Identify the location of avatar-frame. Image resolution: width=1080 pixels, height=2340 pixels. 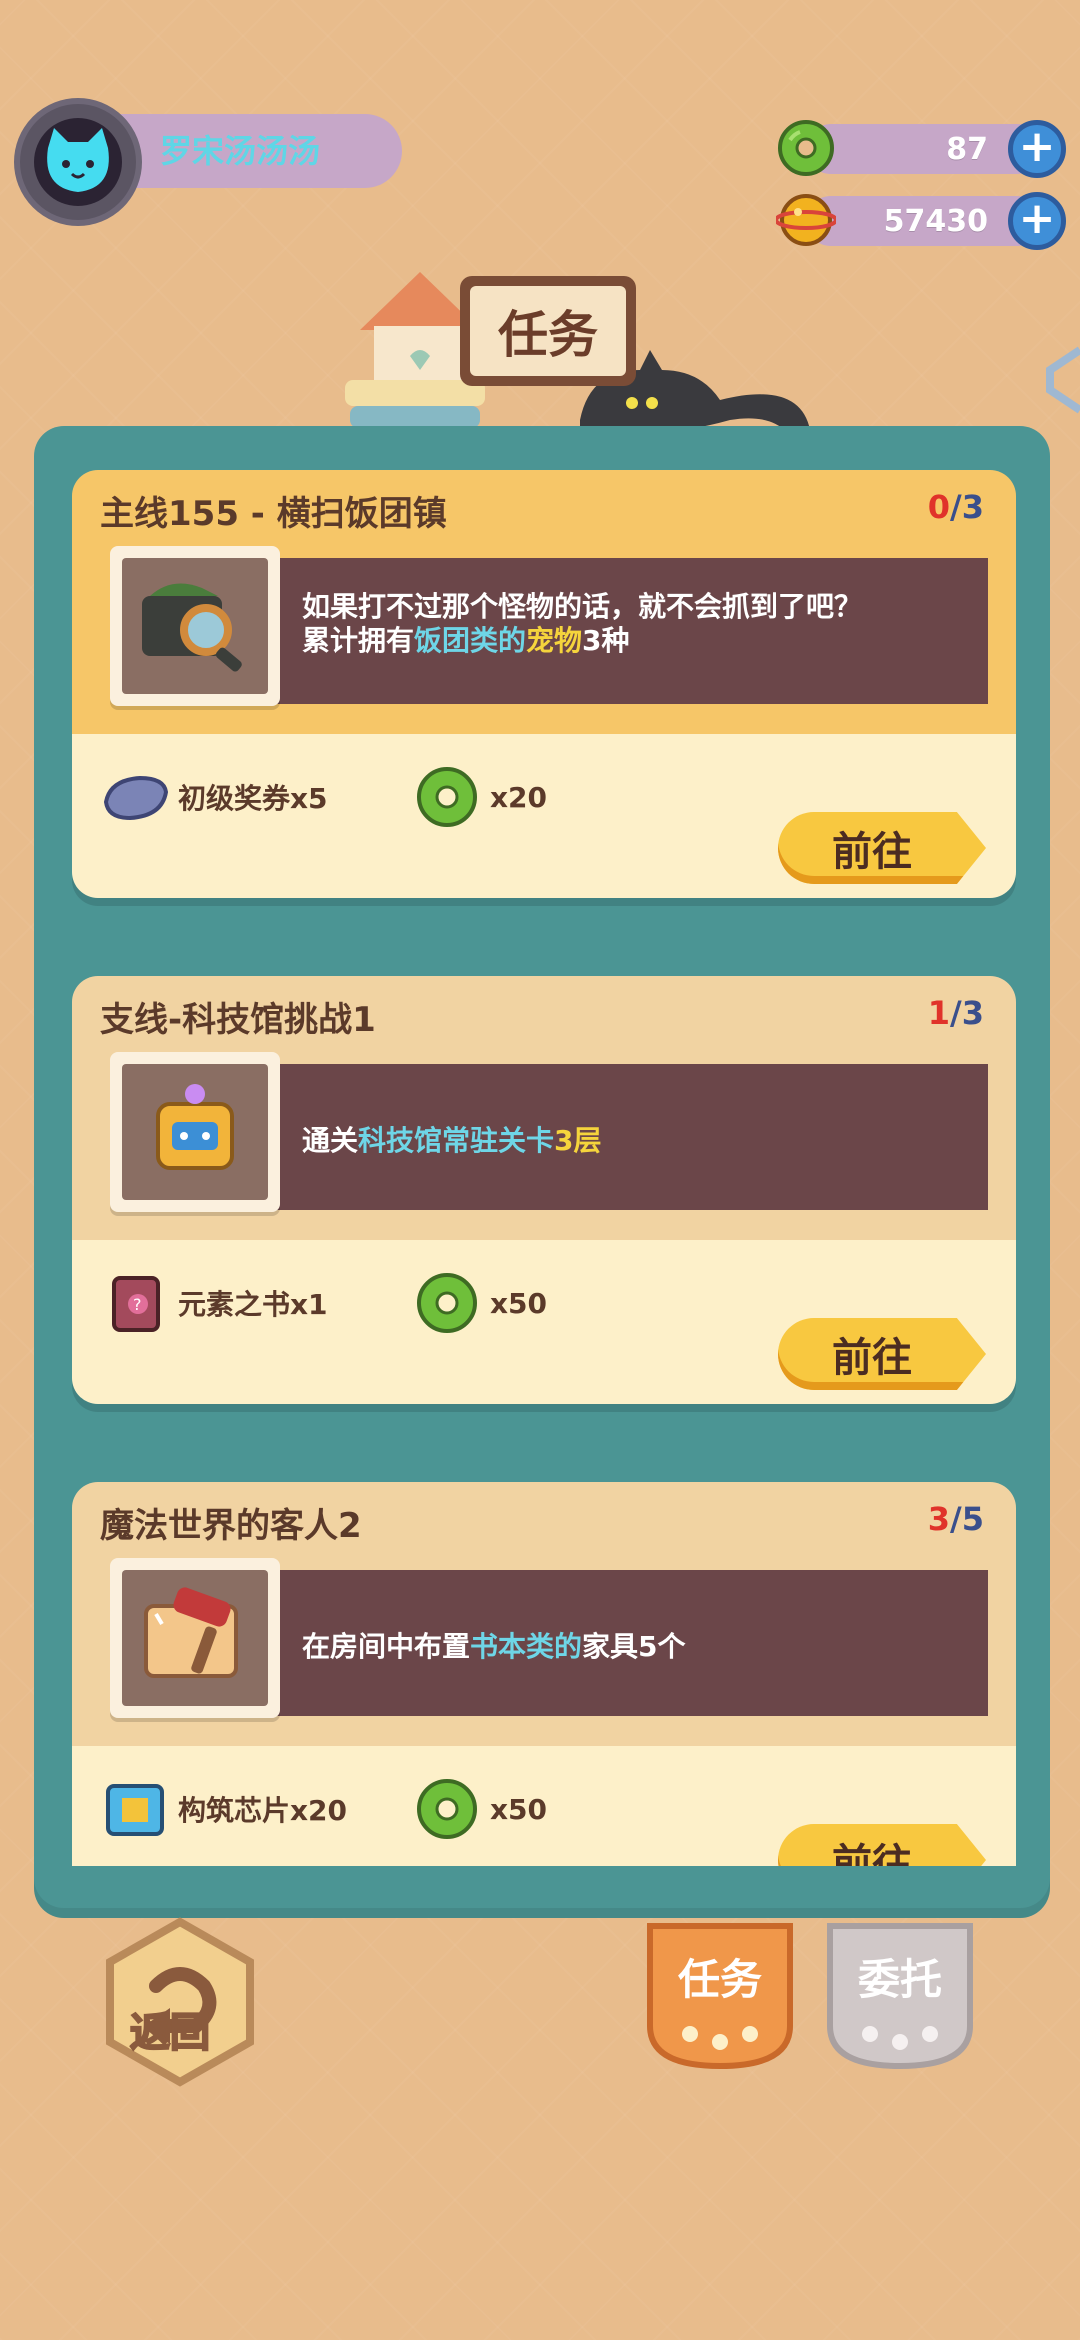
(78, 162).